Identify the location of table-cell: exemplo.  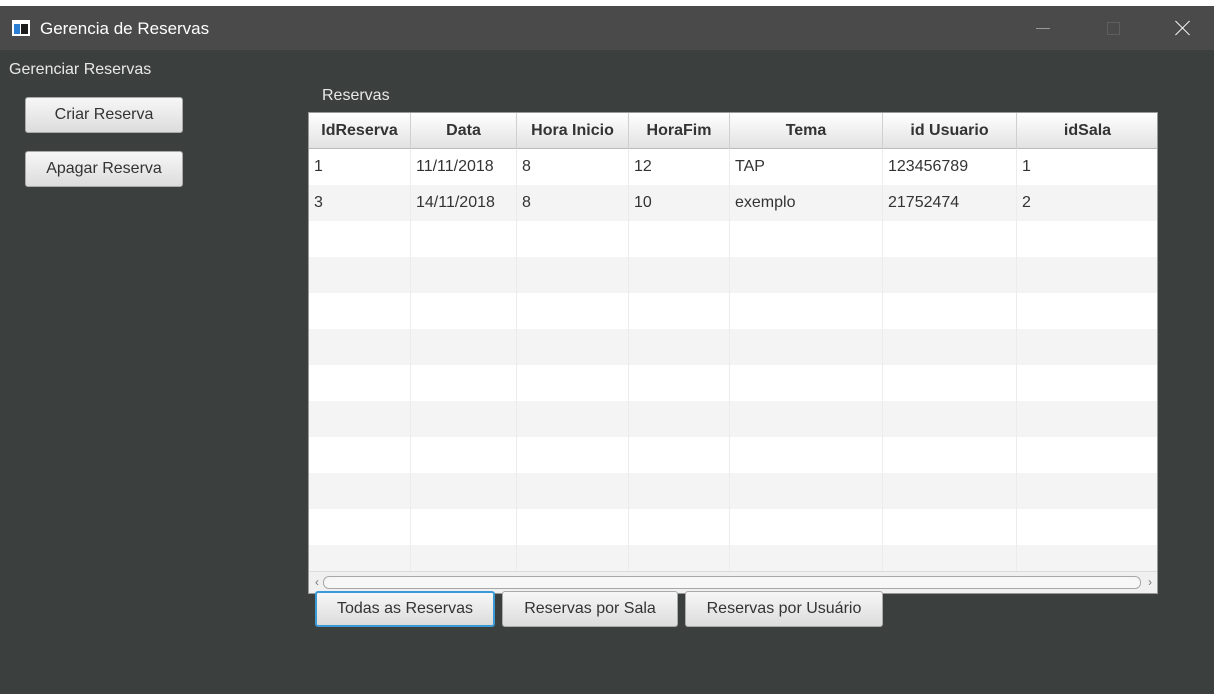
(806, 203).